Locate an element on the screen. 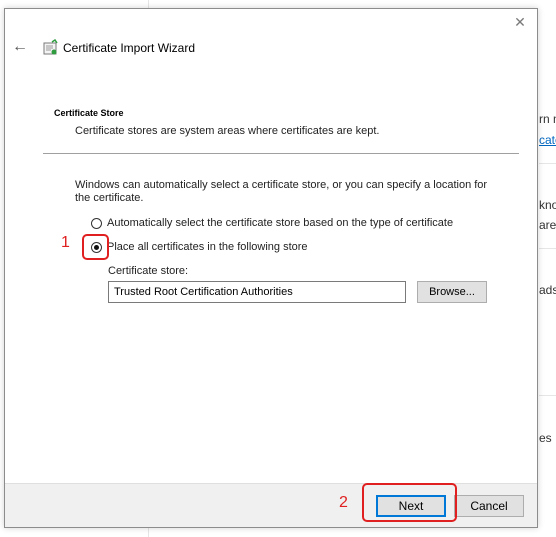 The image size is (556, 537). background-text-fragment: ads is located at coordinates (547, 290).